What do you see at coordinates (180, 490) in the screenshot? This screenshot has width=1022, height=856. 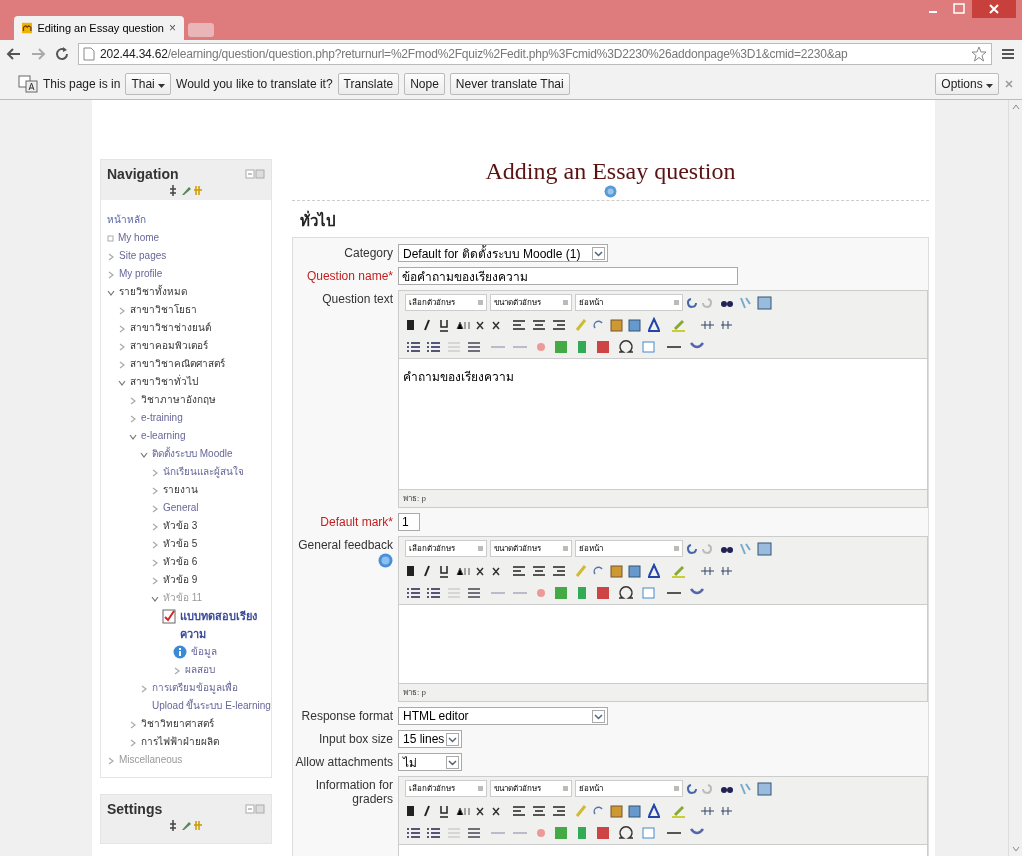 I see `nav-item: รายงาน` at bounding box center [180, 490].